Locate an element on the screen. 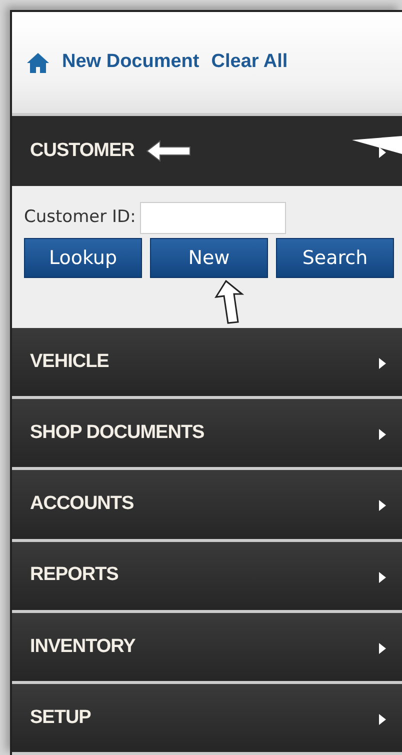  callout-pointer-icon is located at coordinates (377, 145).